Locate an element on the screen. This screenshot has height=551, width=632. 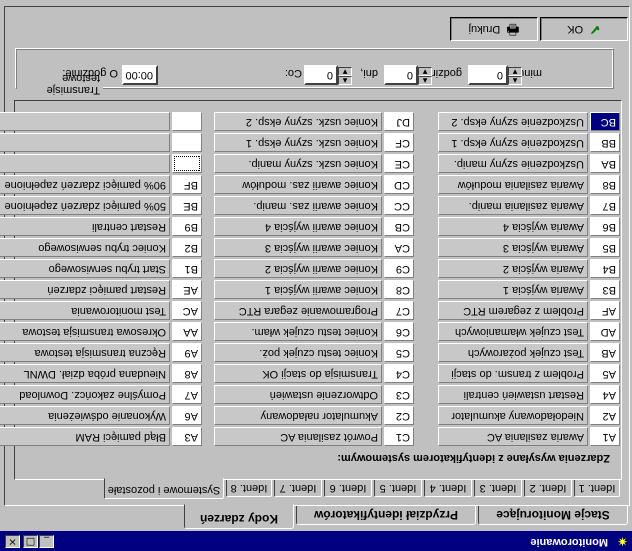
event-code-cell: A1 is located at coordinates (605, 436).